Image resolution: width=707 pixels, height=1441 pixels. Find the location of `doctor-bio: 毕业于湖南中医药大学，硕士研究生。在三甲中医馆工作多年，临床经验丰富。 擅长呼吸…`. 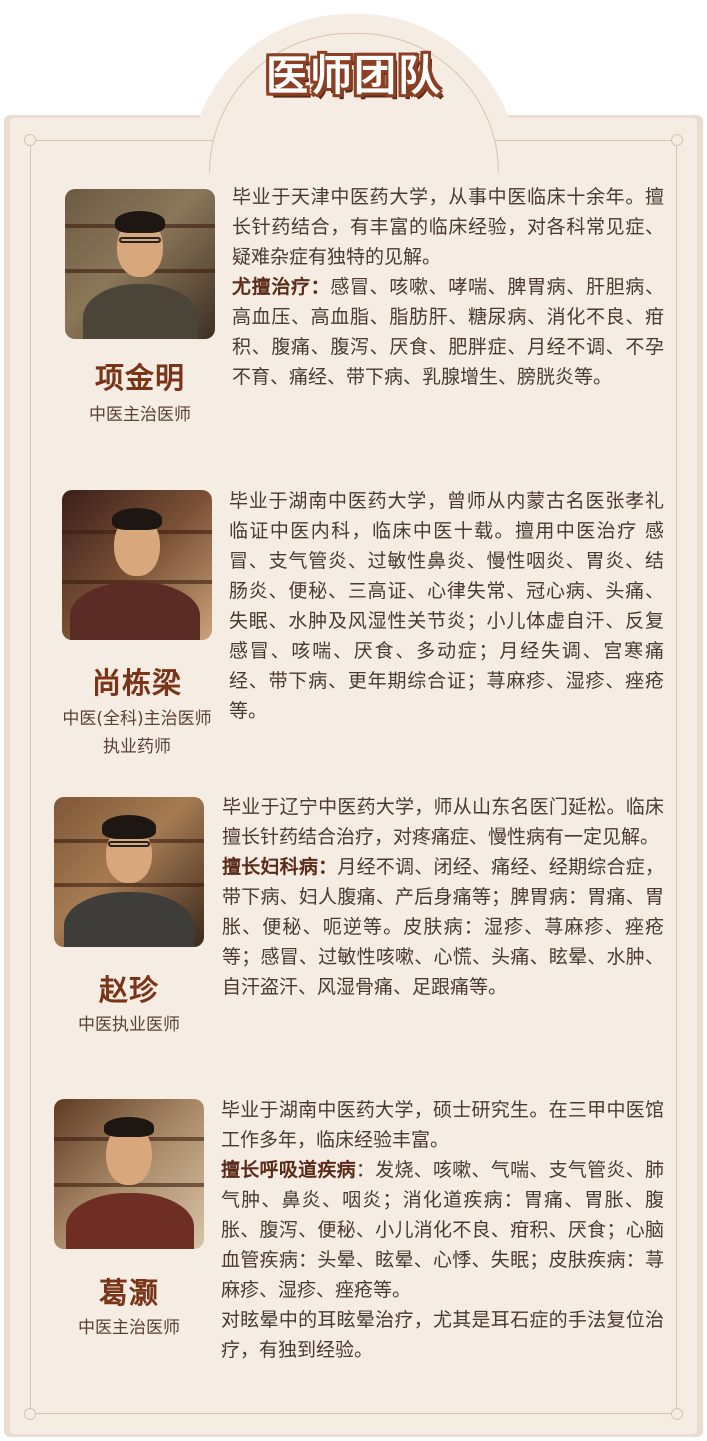

doctor-bio: 毕业于湖南中医药大学，硕士研究生。在三甲中医馆工作多年，临床经验丰富。 擅长呼吸… is located at coordinates (442, 1230).